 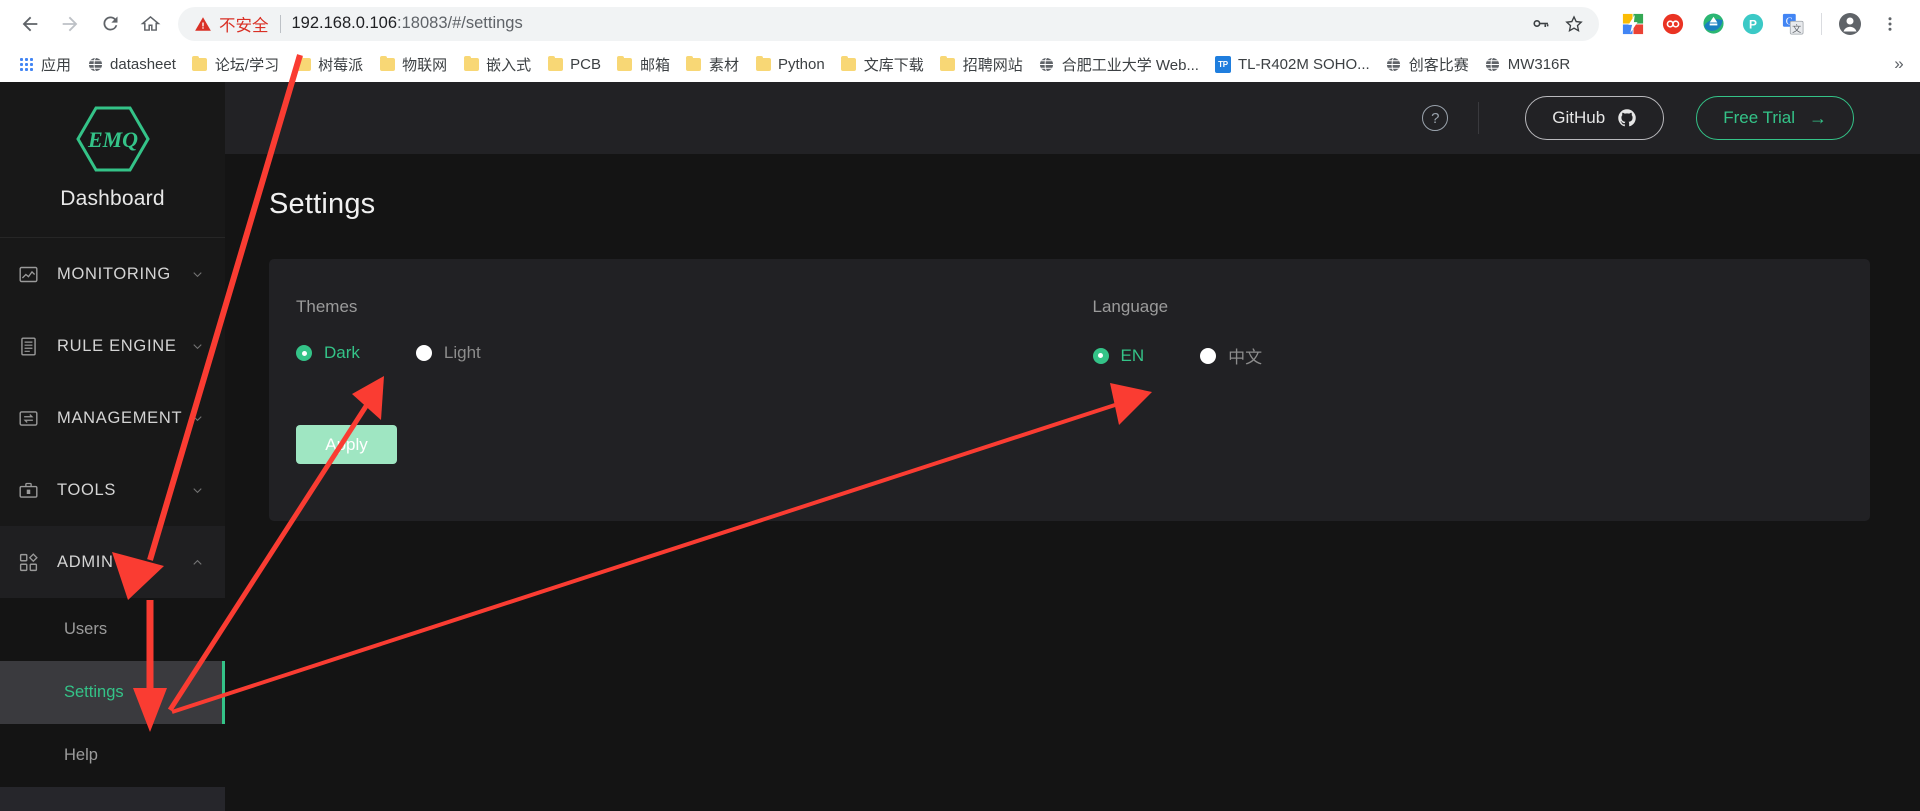 I want to click on bookmark-folder-materials: 素材, so click(x=712, y=64).